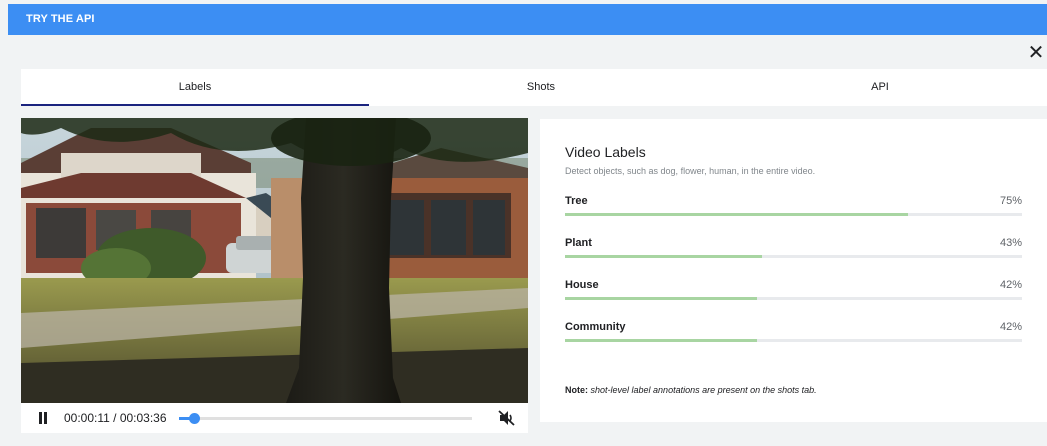  I want to click on video-controls: 00:00:11 / 00:03:36, so click(274, 418).